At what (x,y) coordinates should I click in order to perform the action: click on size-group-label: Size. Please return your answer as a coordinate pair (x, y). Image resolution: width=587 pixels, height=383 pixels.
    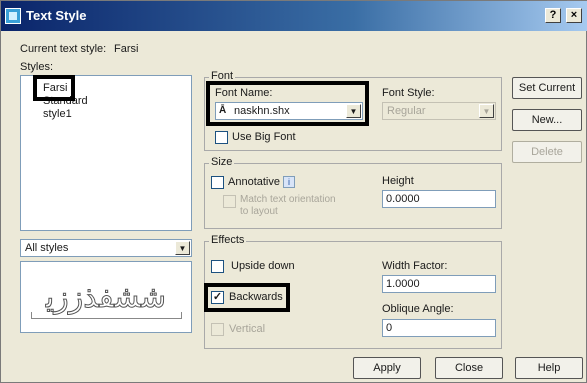
    Looking at the image, I should click on (222, 162).